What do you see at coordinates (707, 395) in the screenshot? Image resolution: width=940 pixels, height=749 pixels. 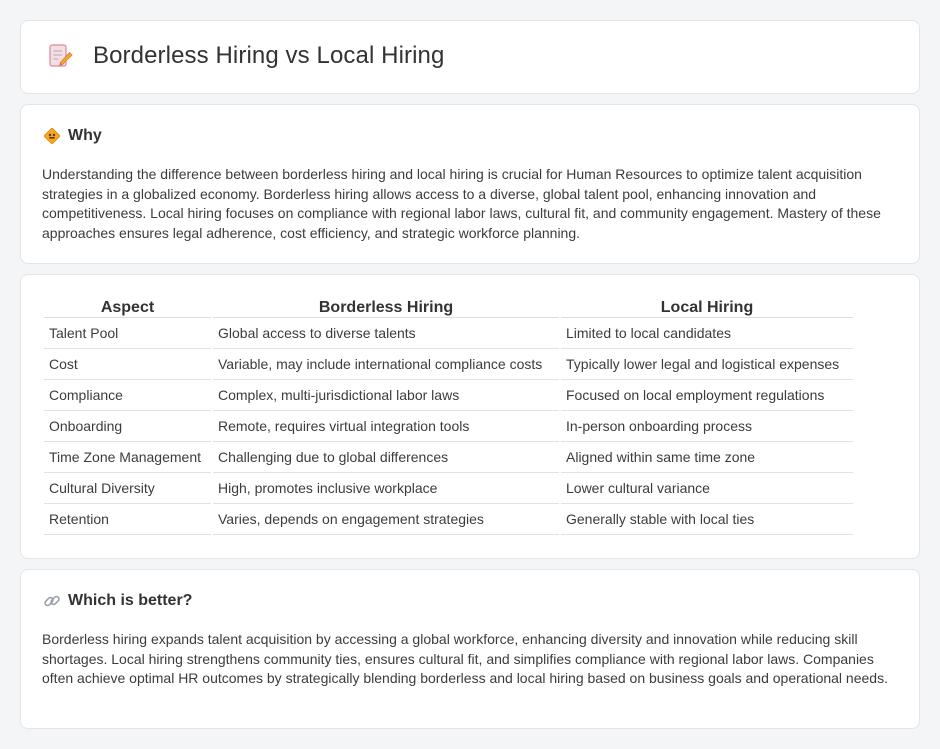 I see `local-cell: Focused on local employment regulations` at bounding box center [707, 395].